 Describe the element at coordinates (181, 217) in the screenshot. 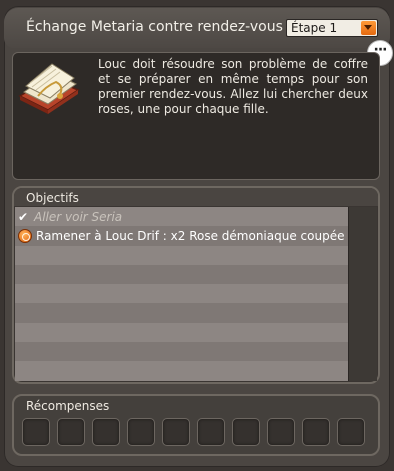

I see `objective-item: ✔ Aller voir Seria` at that location.